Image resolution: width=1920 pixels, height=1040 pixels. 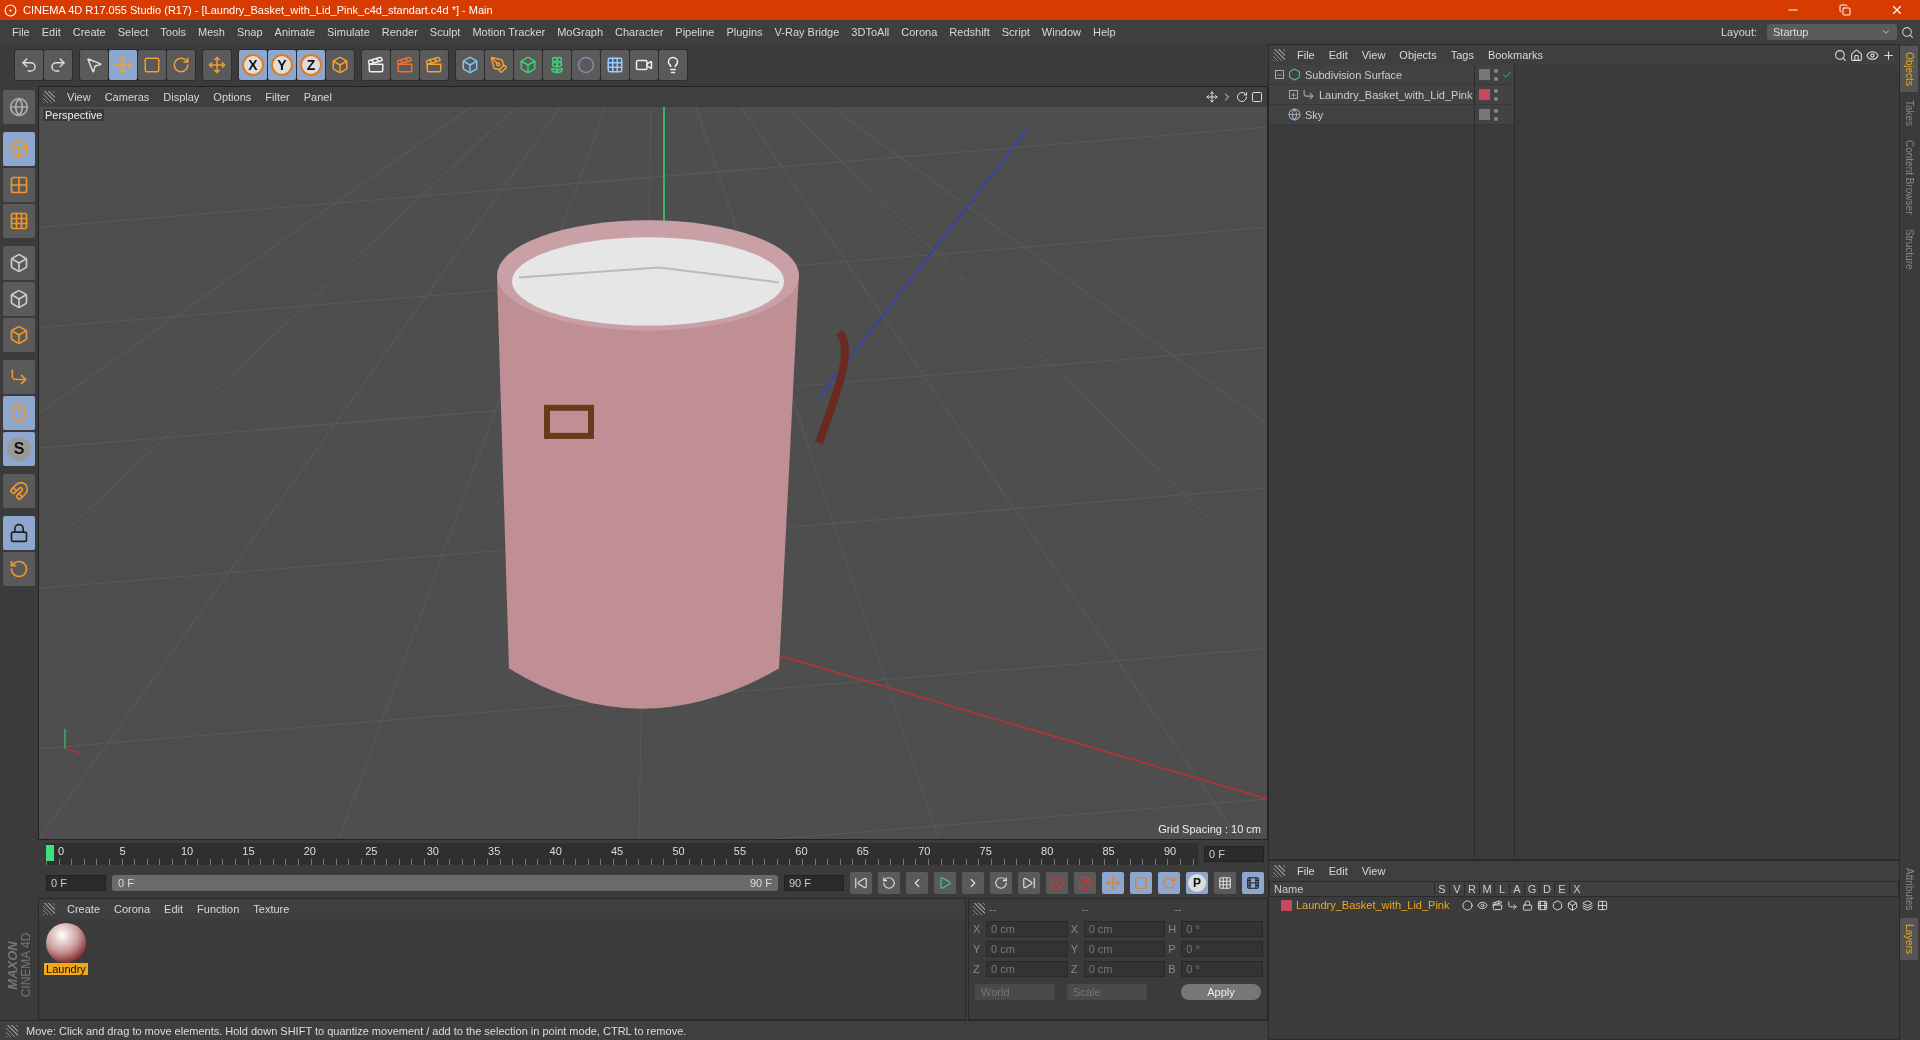 What do you see at coordinates (19, 299) in the screenshot?
I see `edges-mode-button` at bounding box center [19, 299].